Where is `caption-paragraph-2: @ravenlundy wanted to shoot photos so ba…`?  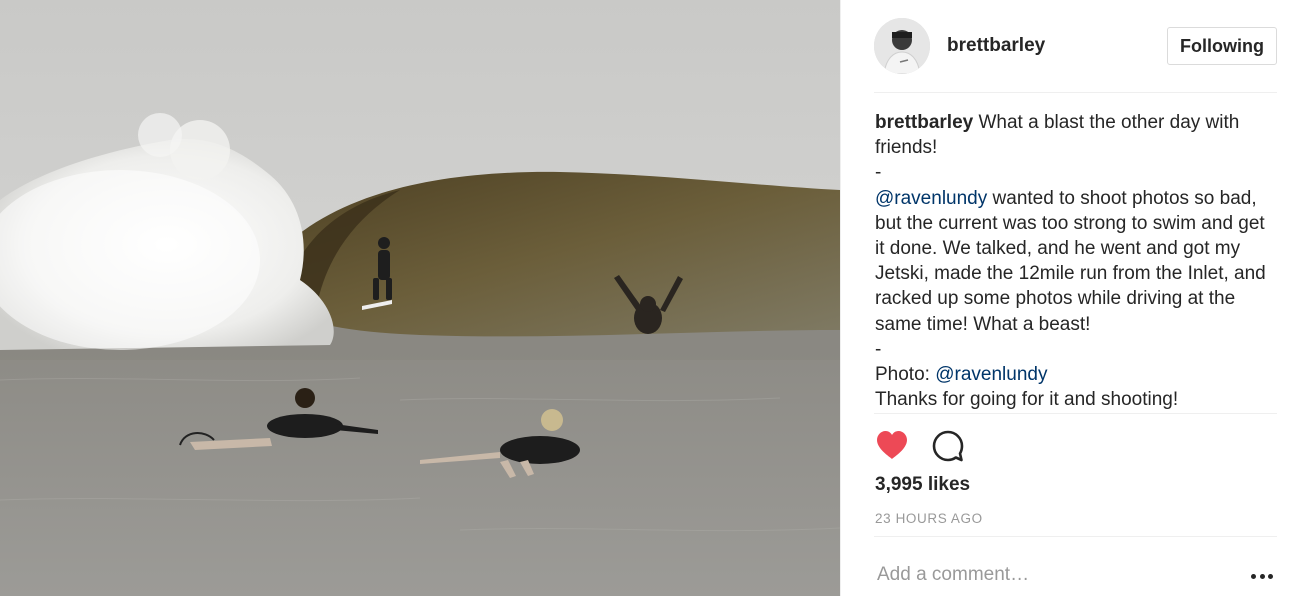 caption-paragraph-2: @ravenlundy wanted to shoot photos so ba… is located at coordinates (1076, 261).